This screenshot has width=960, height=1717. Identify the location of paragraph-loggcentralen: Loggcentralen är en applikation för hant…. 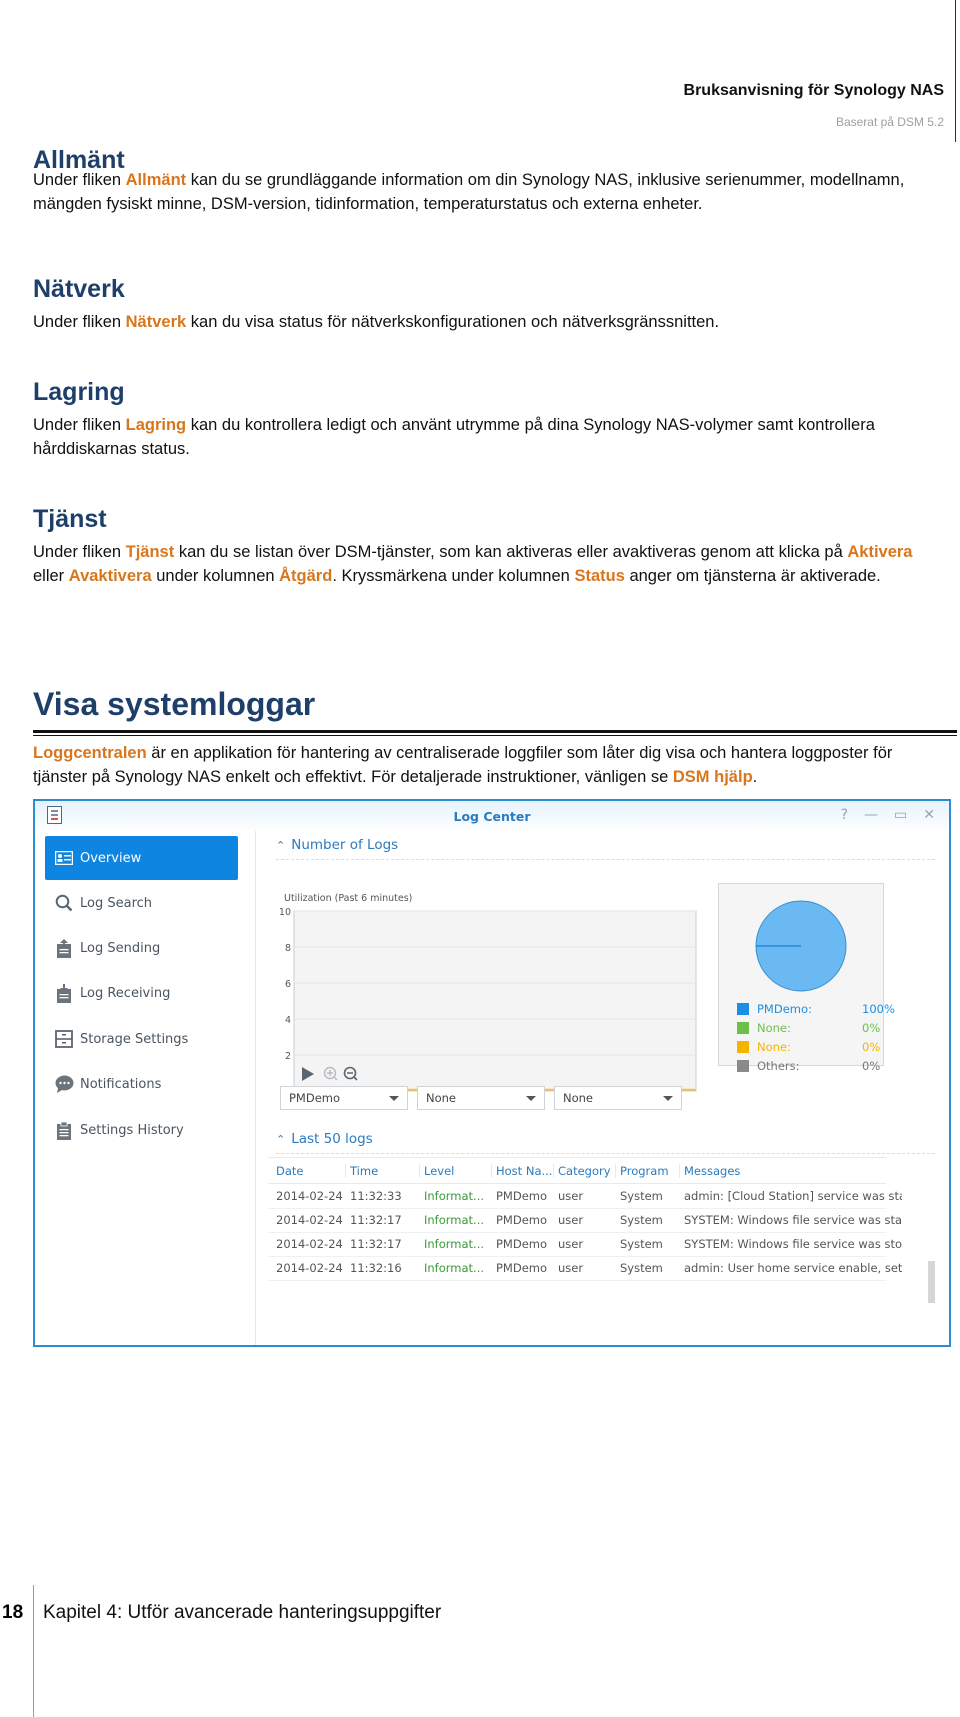
(485, 765).